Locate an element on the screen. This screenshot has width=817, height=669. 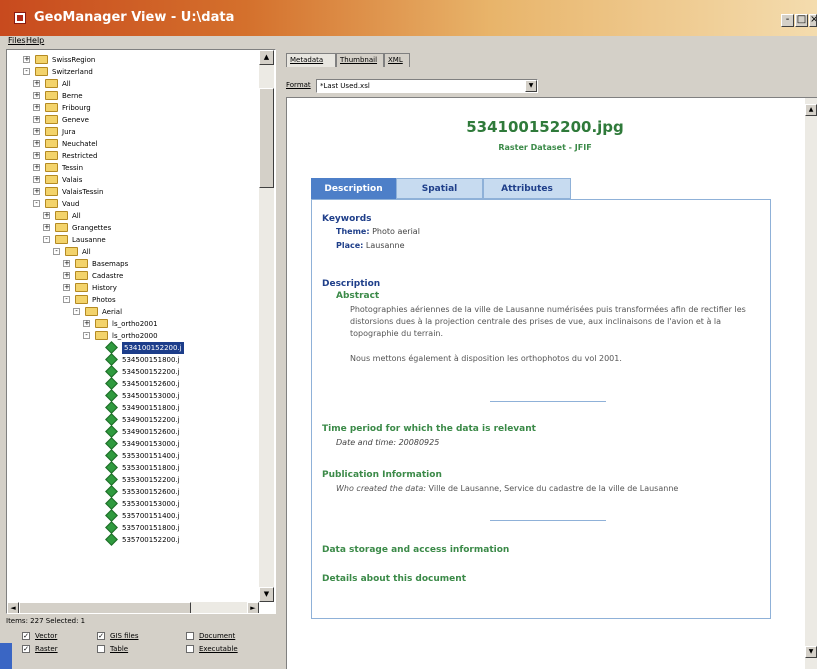
tree-folder-item: + Restricted is located at coordinates (132, 156).